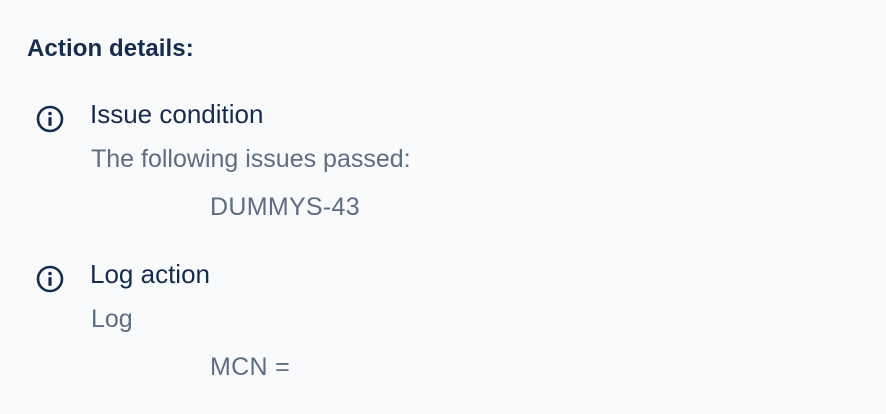 This screenshot has height=414, width=886. Describe the element at coordinates (251, 159) in the screenshot. I see `action-entry-subtitle: The following issues passed:` at that location.